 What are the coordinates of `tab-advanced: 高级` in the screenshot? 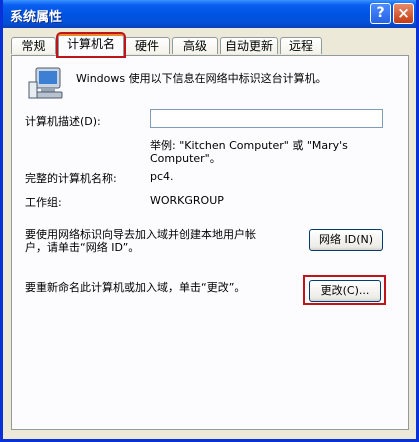 It's located at (195, 45).